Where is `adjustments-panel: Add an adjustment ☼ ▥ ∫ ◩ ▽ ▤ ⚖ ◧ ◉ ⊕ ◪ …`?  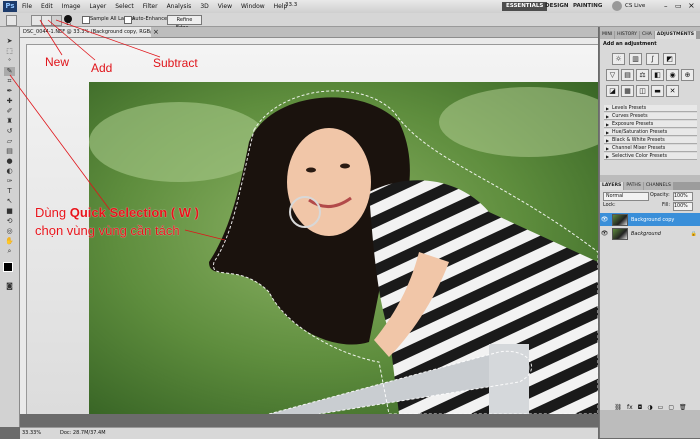
adjustments-panel: Add an adjustment ☼ ▥ ∫ ◩ ▽ ▤ ⚖ ◧ ◉ ⊕ ◪ … is located at coordinates (650, 107).